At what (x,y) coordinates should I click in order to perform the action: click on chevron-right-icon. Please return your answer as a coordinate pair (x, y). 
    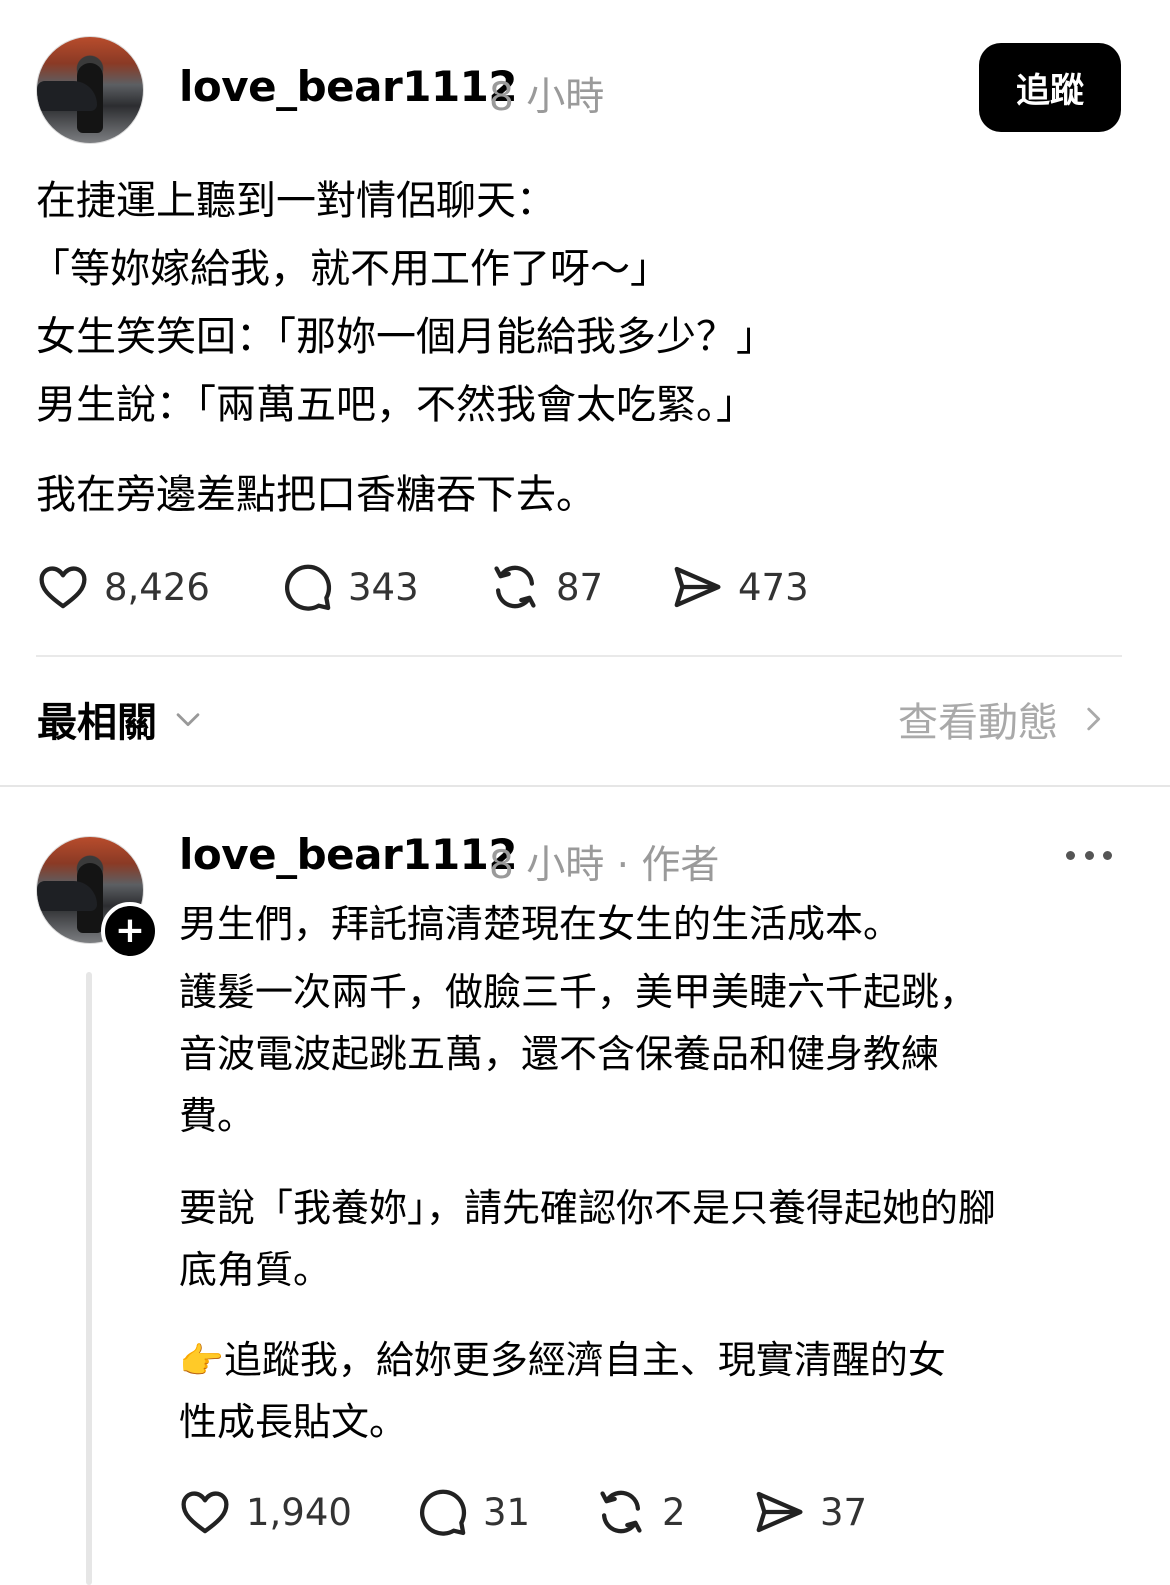
    Looking at the image, I should click on (1094, 719).